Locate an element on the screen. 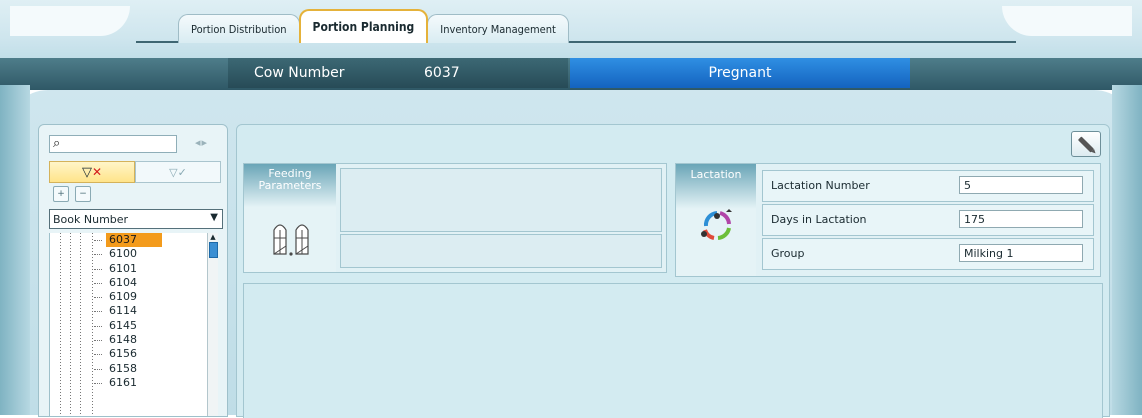  top-curve-left is located at coordinates (70, 21).